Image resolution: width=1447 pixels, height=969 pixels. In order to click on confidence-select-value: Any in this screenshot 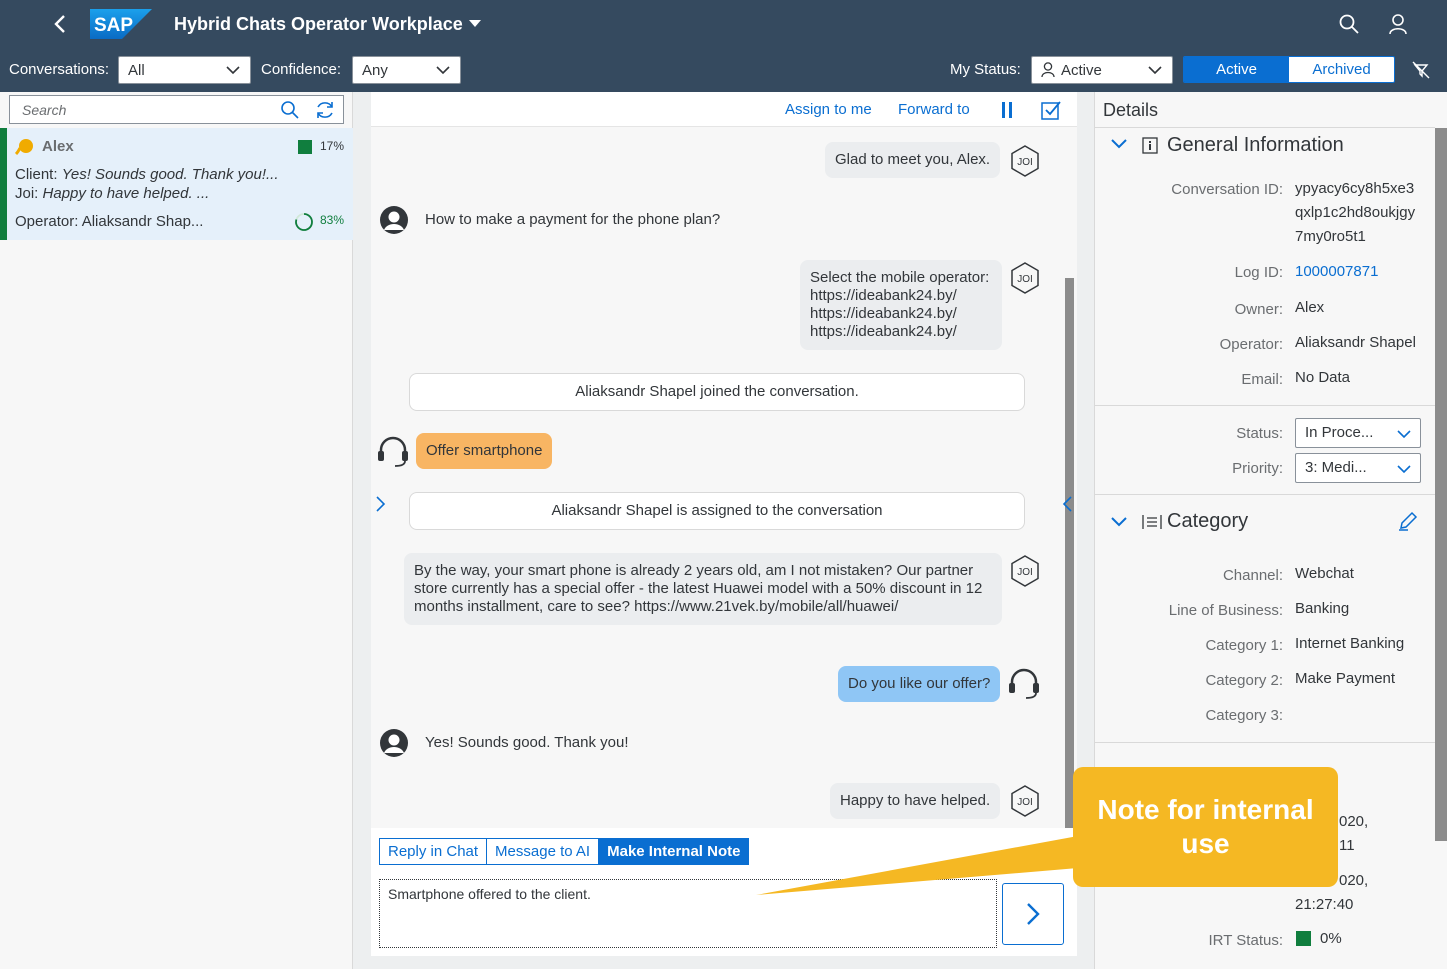, I will do `click(375, 70)`.